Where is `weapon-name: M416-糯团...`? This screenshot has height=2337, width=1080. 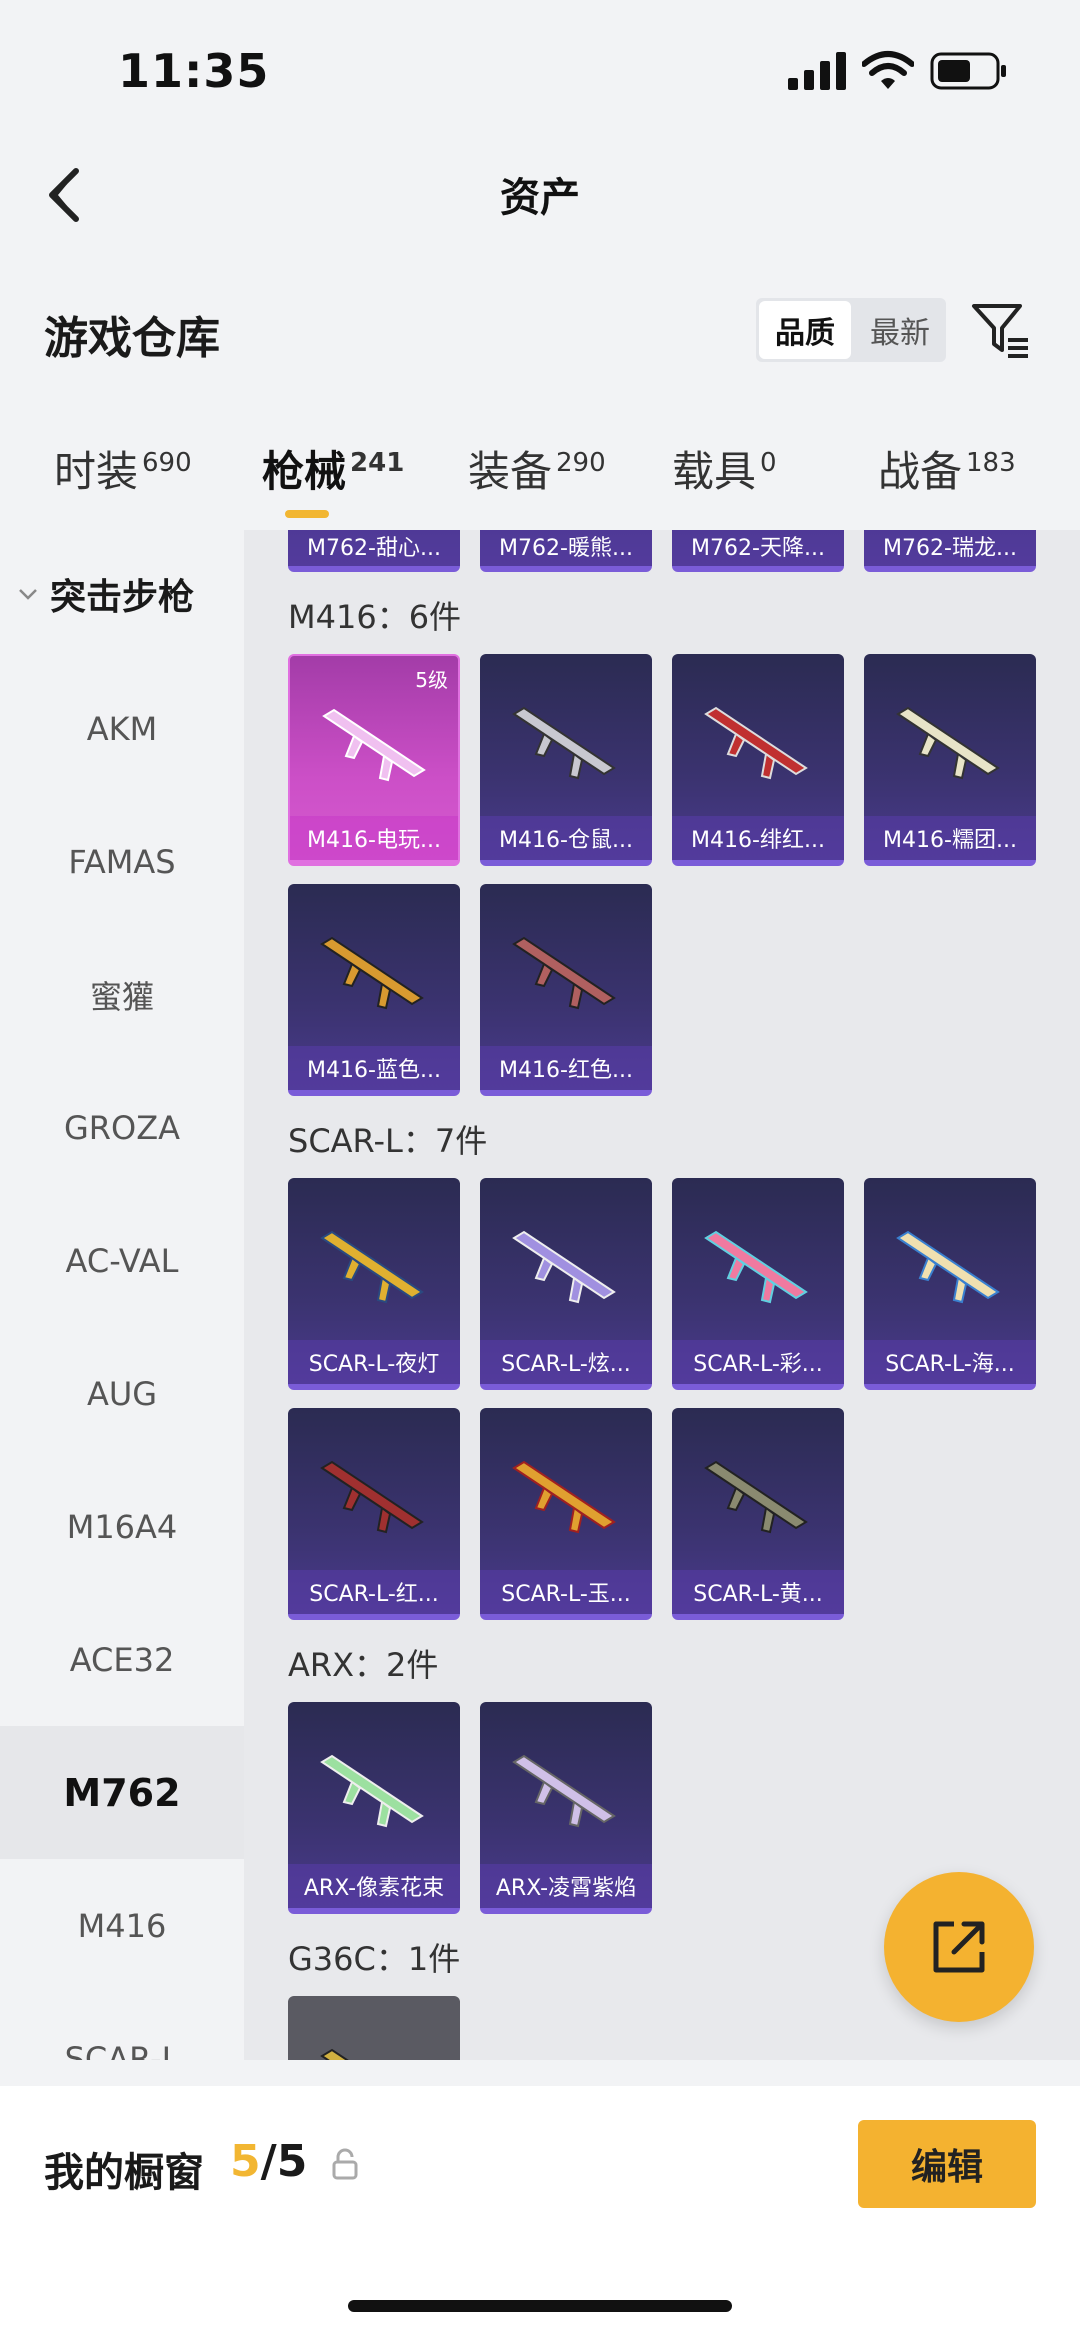 weapon-name: M416-糯团... is located at coordinates (950, 838).